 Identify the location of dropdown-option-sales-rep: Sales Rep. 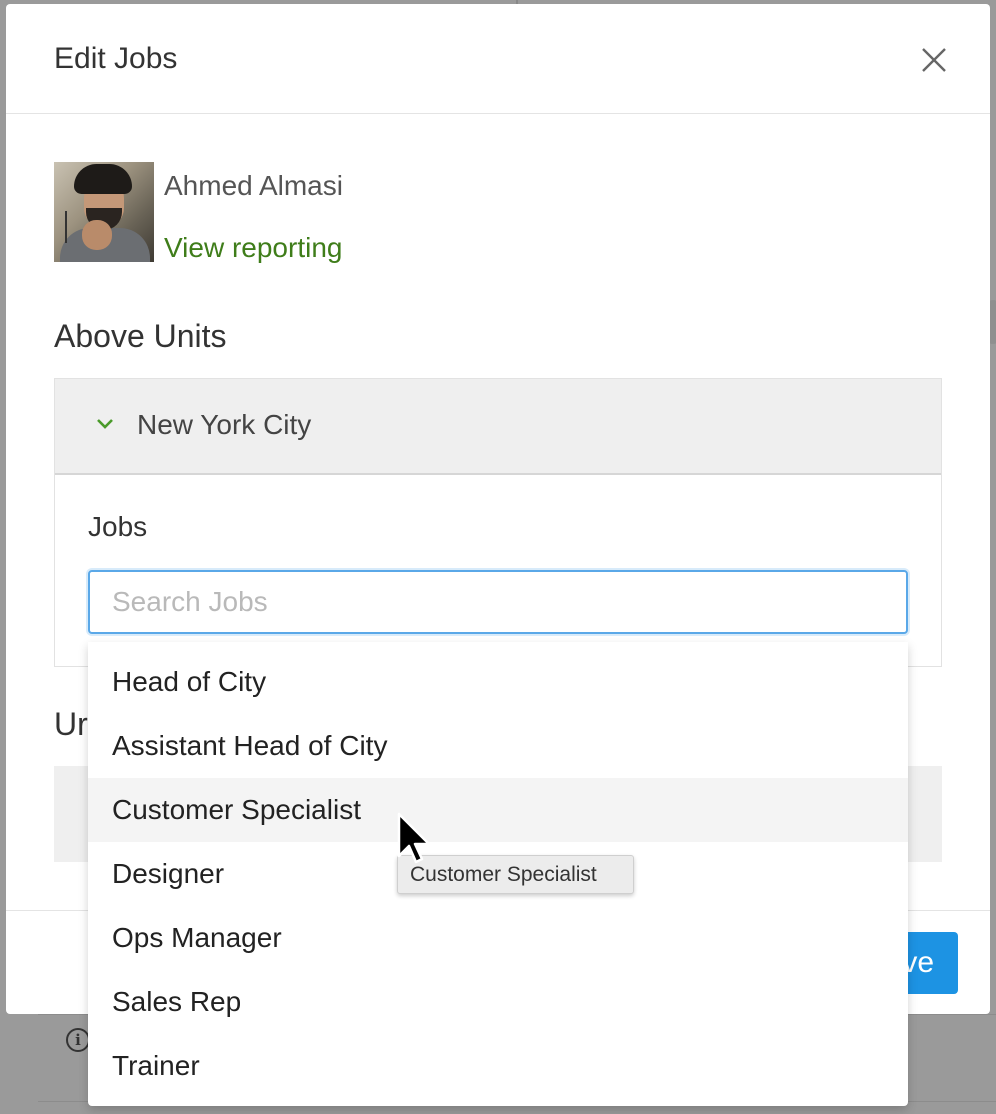
(498, 1002).